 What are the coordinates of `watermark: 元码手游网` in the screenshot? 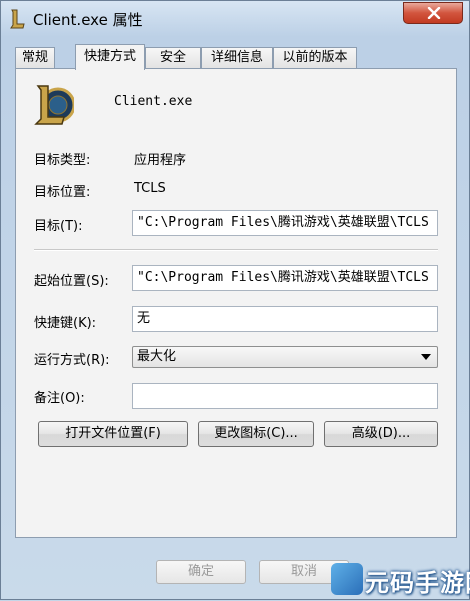 It's located at (400, 579).